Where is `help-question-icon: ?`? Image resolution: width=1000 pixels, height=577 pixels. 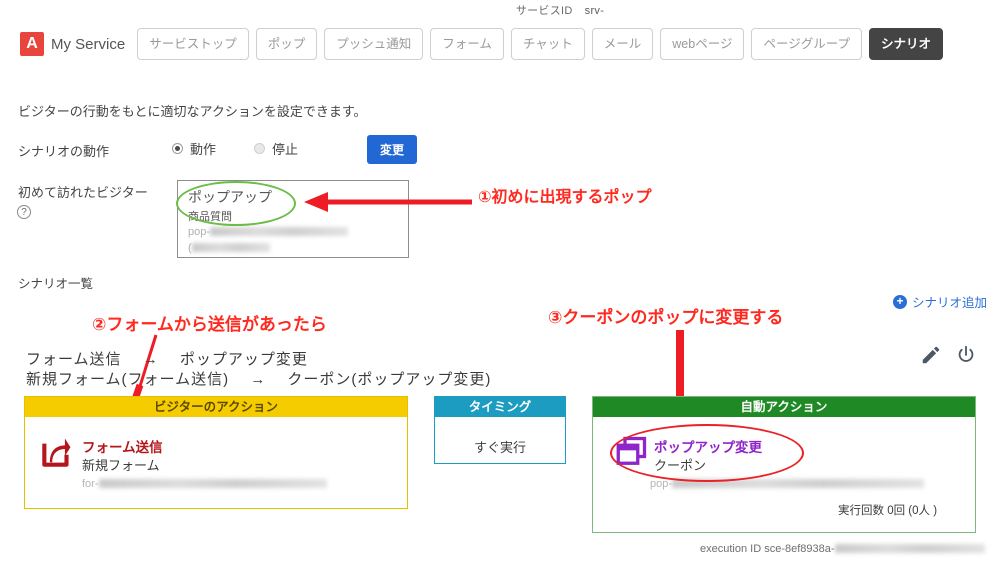 help-question-icon: ? is located at coordinates (24, 212).